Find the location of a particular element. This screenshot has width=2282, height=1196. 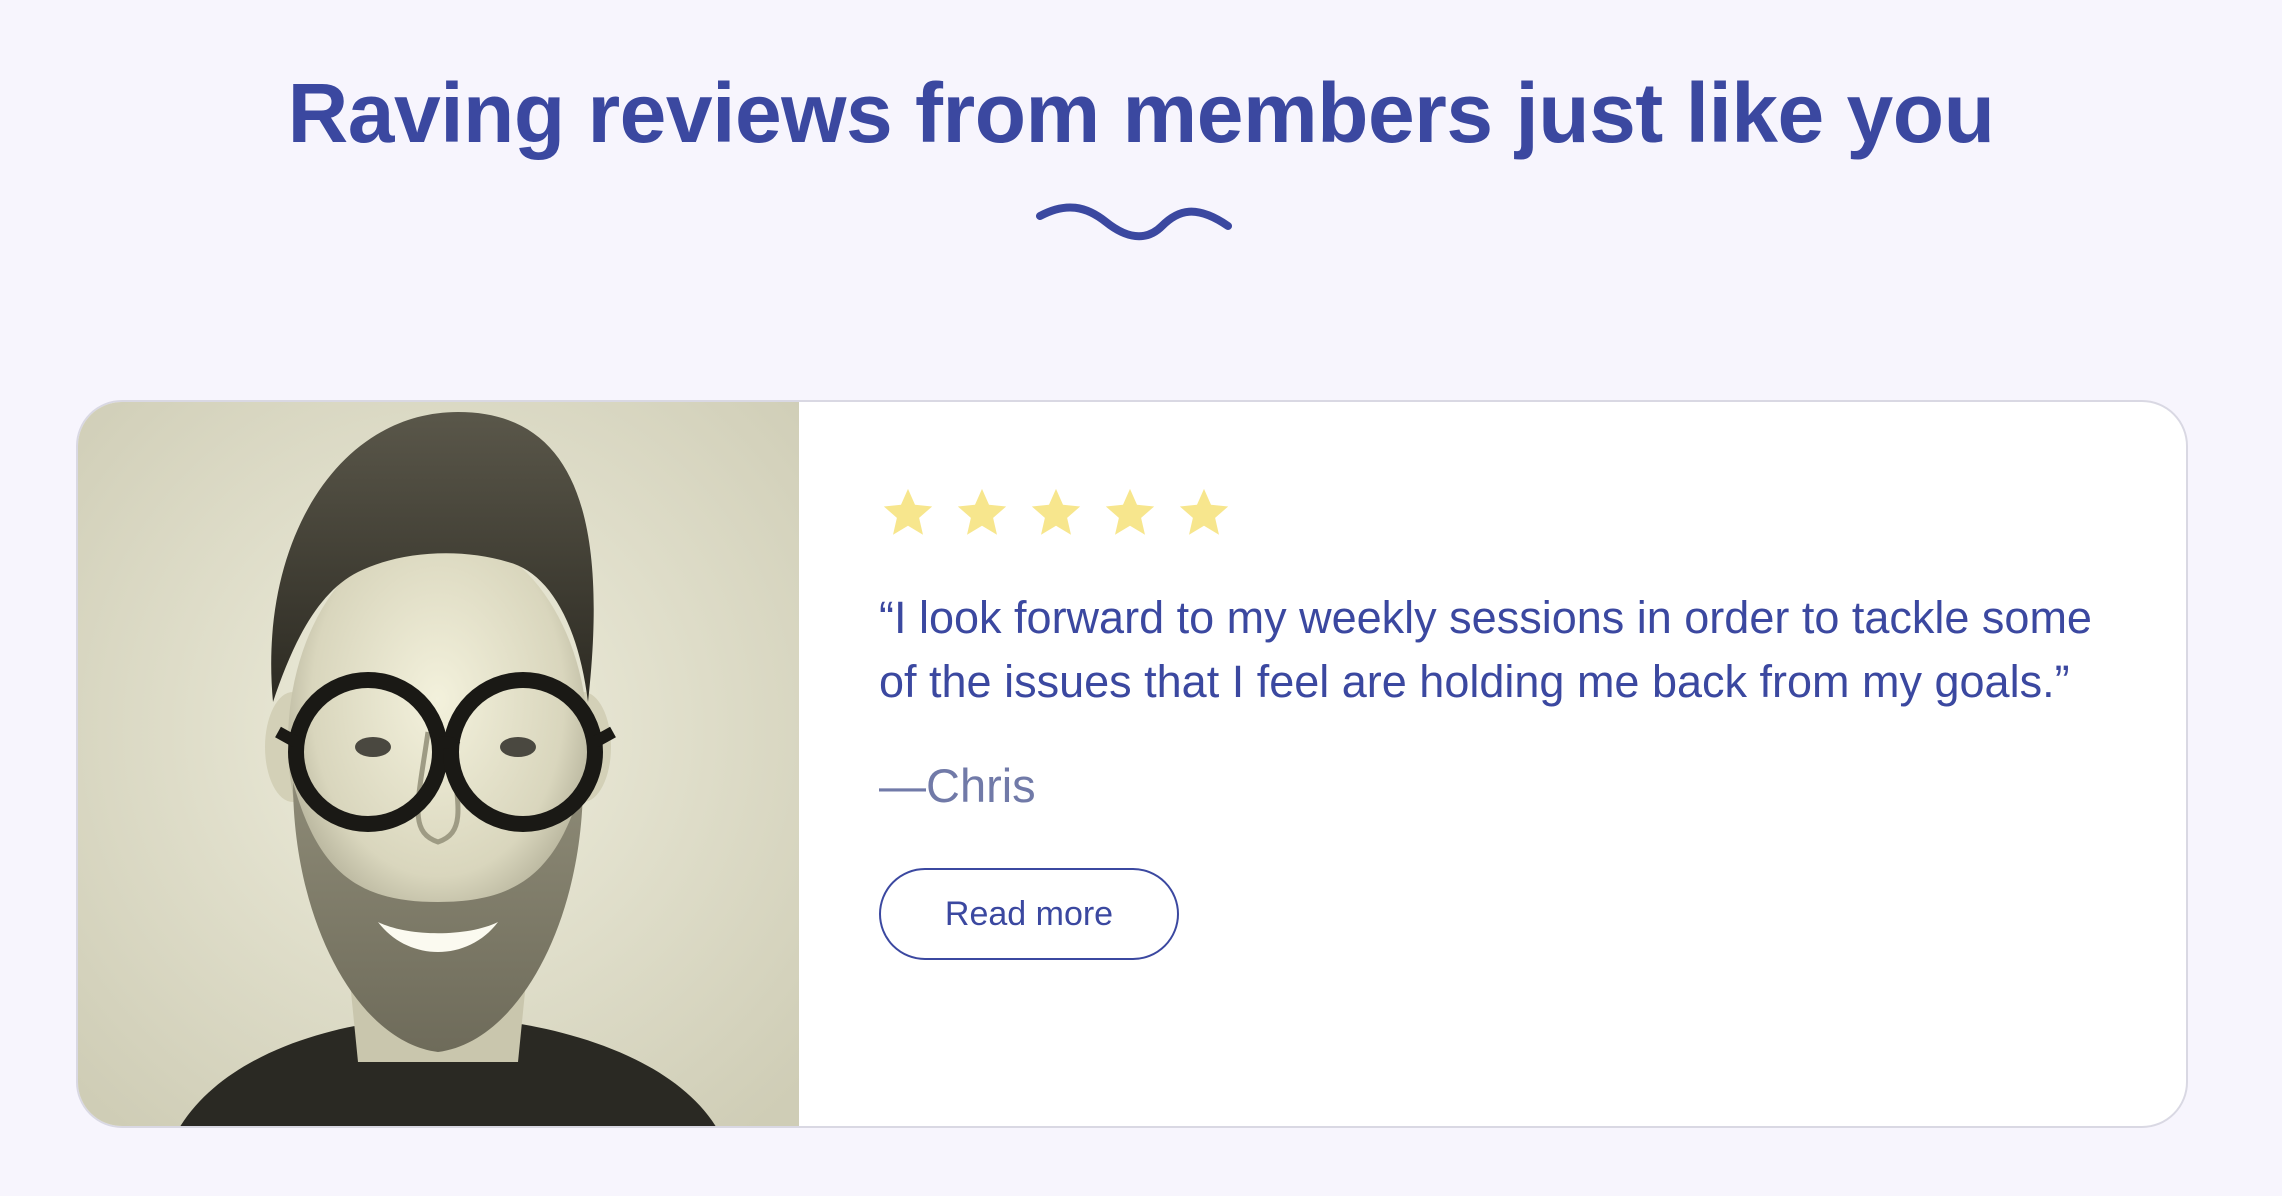

review-author: —Chris is located at coordinates (957, 785).